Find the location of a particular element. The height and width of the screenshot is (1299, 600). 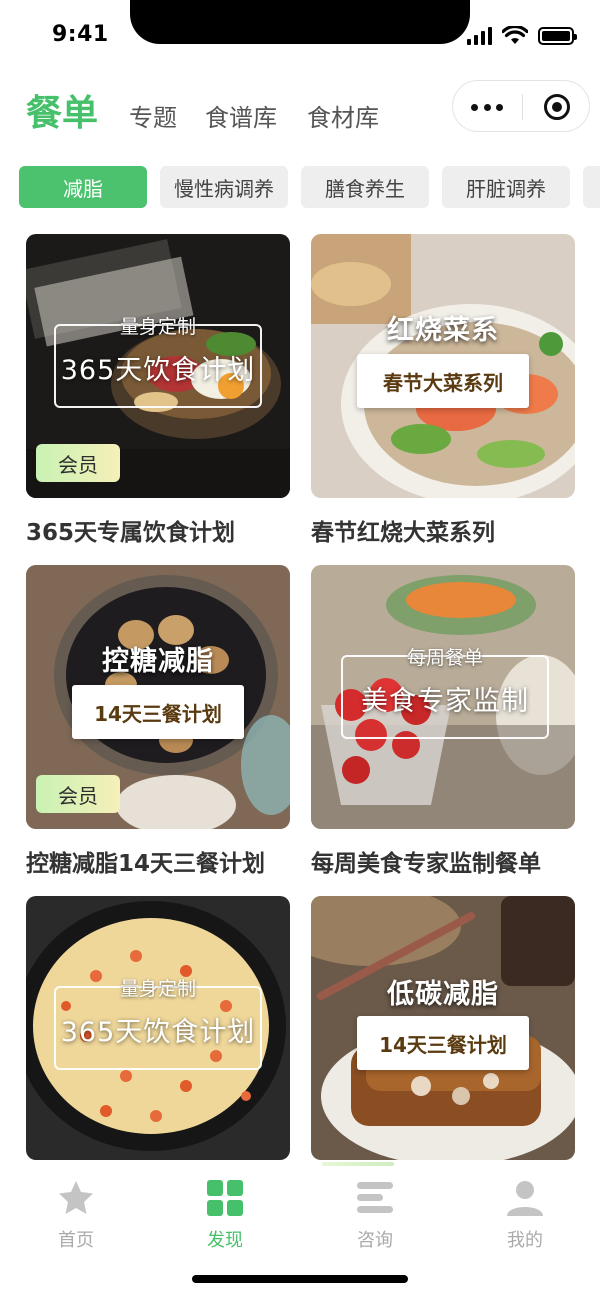

grid-icon is located at coordinates (225, 1198).